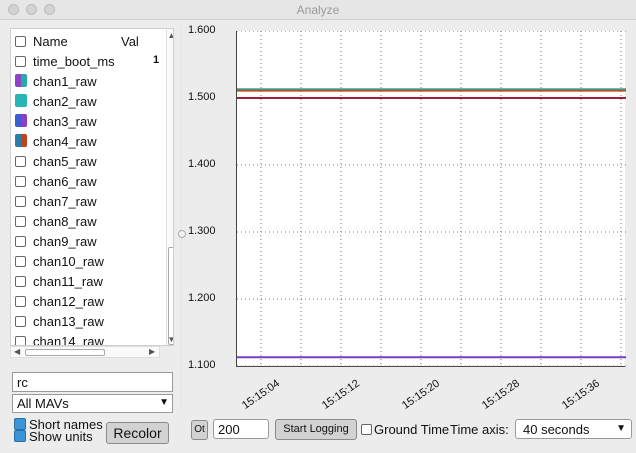  I want to click on list-item: chan14_raw, so click(86, 338).